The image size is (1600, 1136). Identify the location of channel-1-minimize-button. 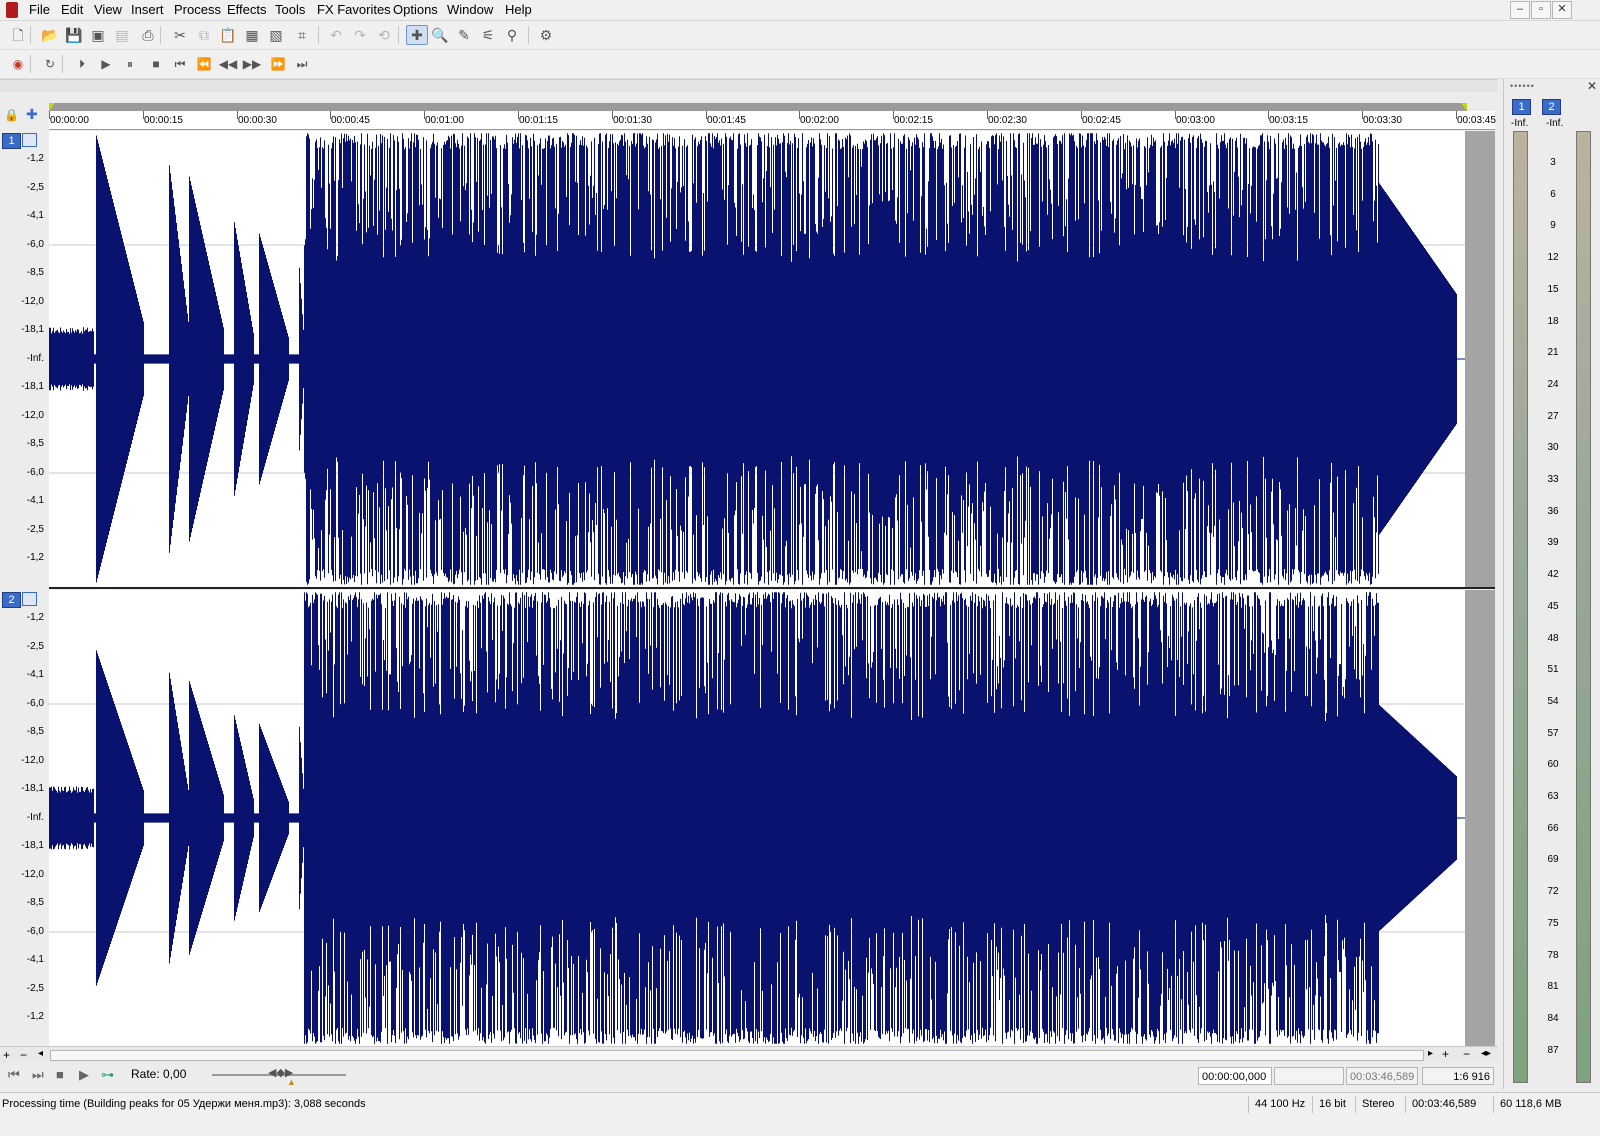
(29, 140).